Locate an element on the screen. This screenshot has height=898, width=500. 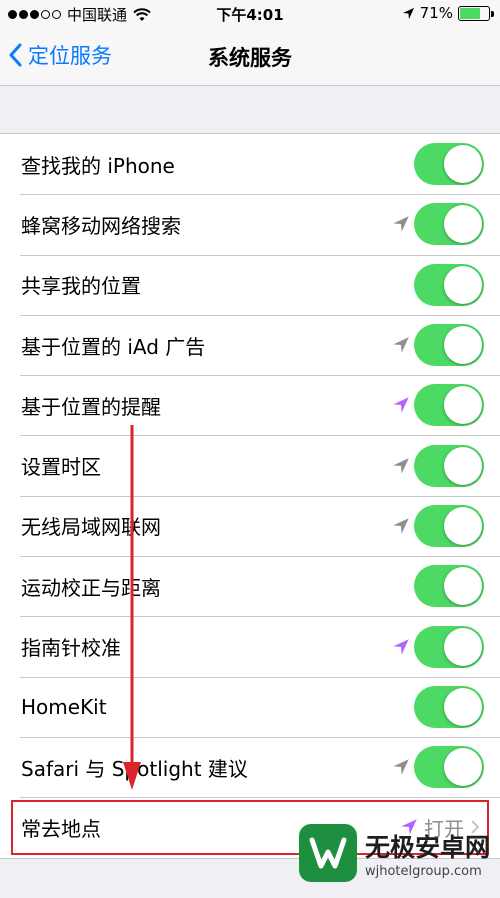
settings-row-label: HomeKit is located at coordinates (64, 706).